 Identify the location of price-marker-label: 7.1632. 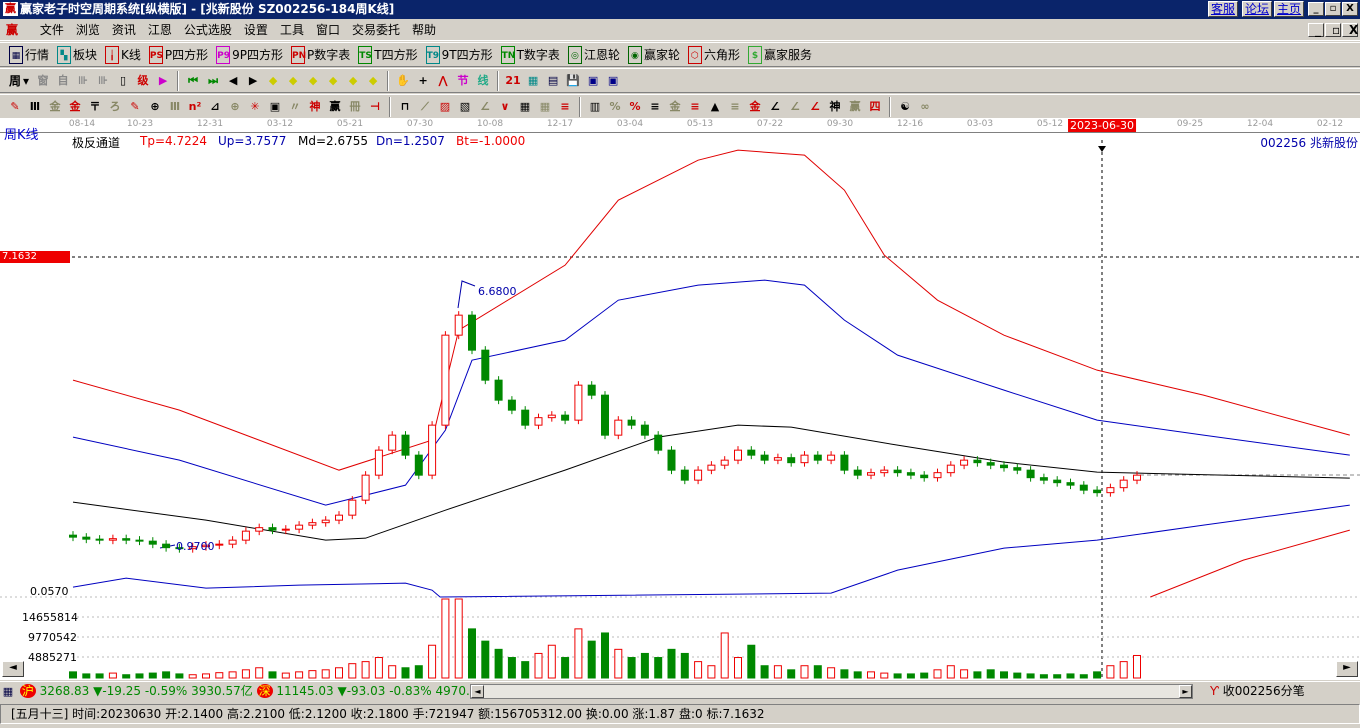
(35, 257).